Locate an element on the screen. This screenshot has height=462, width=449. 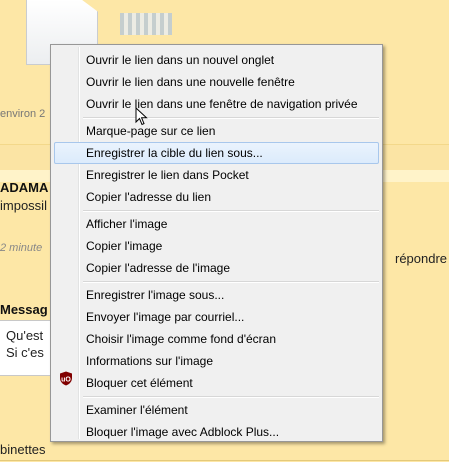
menu-item-bookmark-link: Marque-page sur ce lien is located at coordinates (216, 131).